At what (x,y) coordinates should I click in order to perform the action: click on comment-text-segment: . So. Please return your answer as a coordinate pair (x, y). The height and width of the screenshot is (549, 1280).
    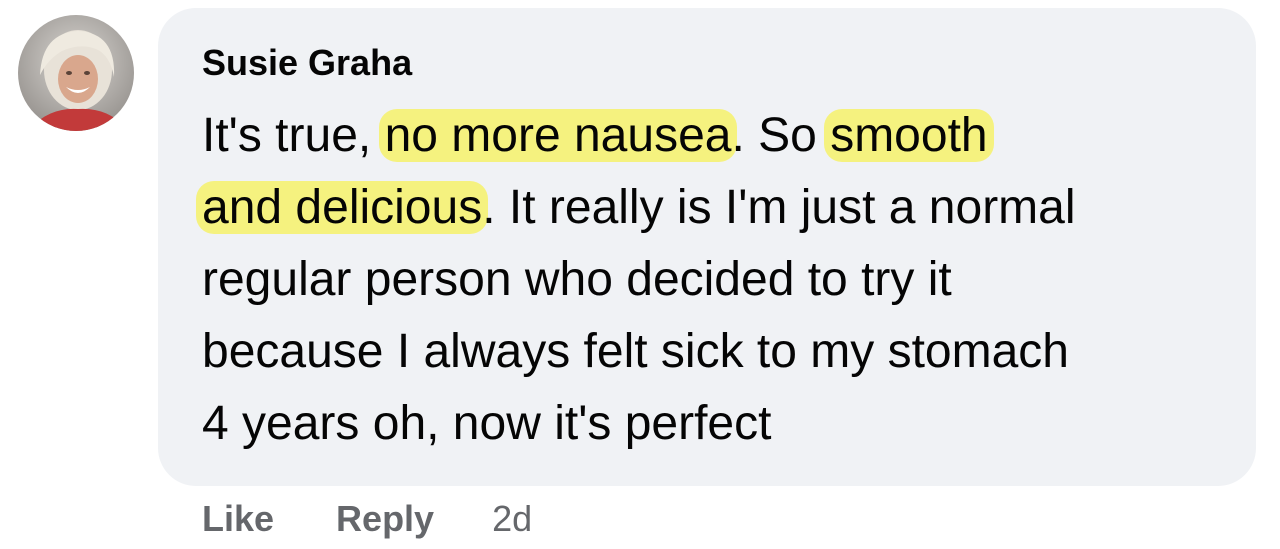
    Looking at the image, I should click on (781, 135).